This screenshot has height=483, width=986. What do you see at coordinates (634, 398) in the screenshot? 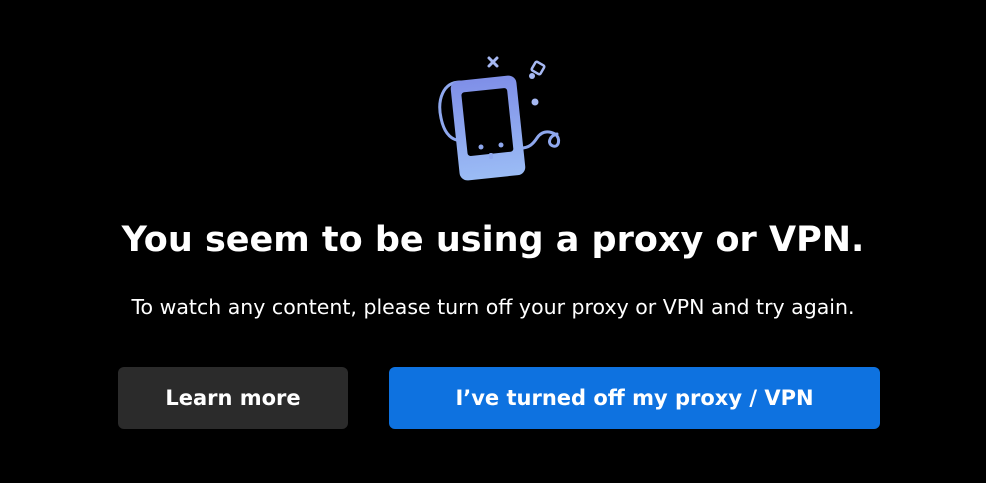
I see `turned-off-vpn-button: I’ve turned off my proxy / VPN` at bounding box center [634, 398].